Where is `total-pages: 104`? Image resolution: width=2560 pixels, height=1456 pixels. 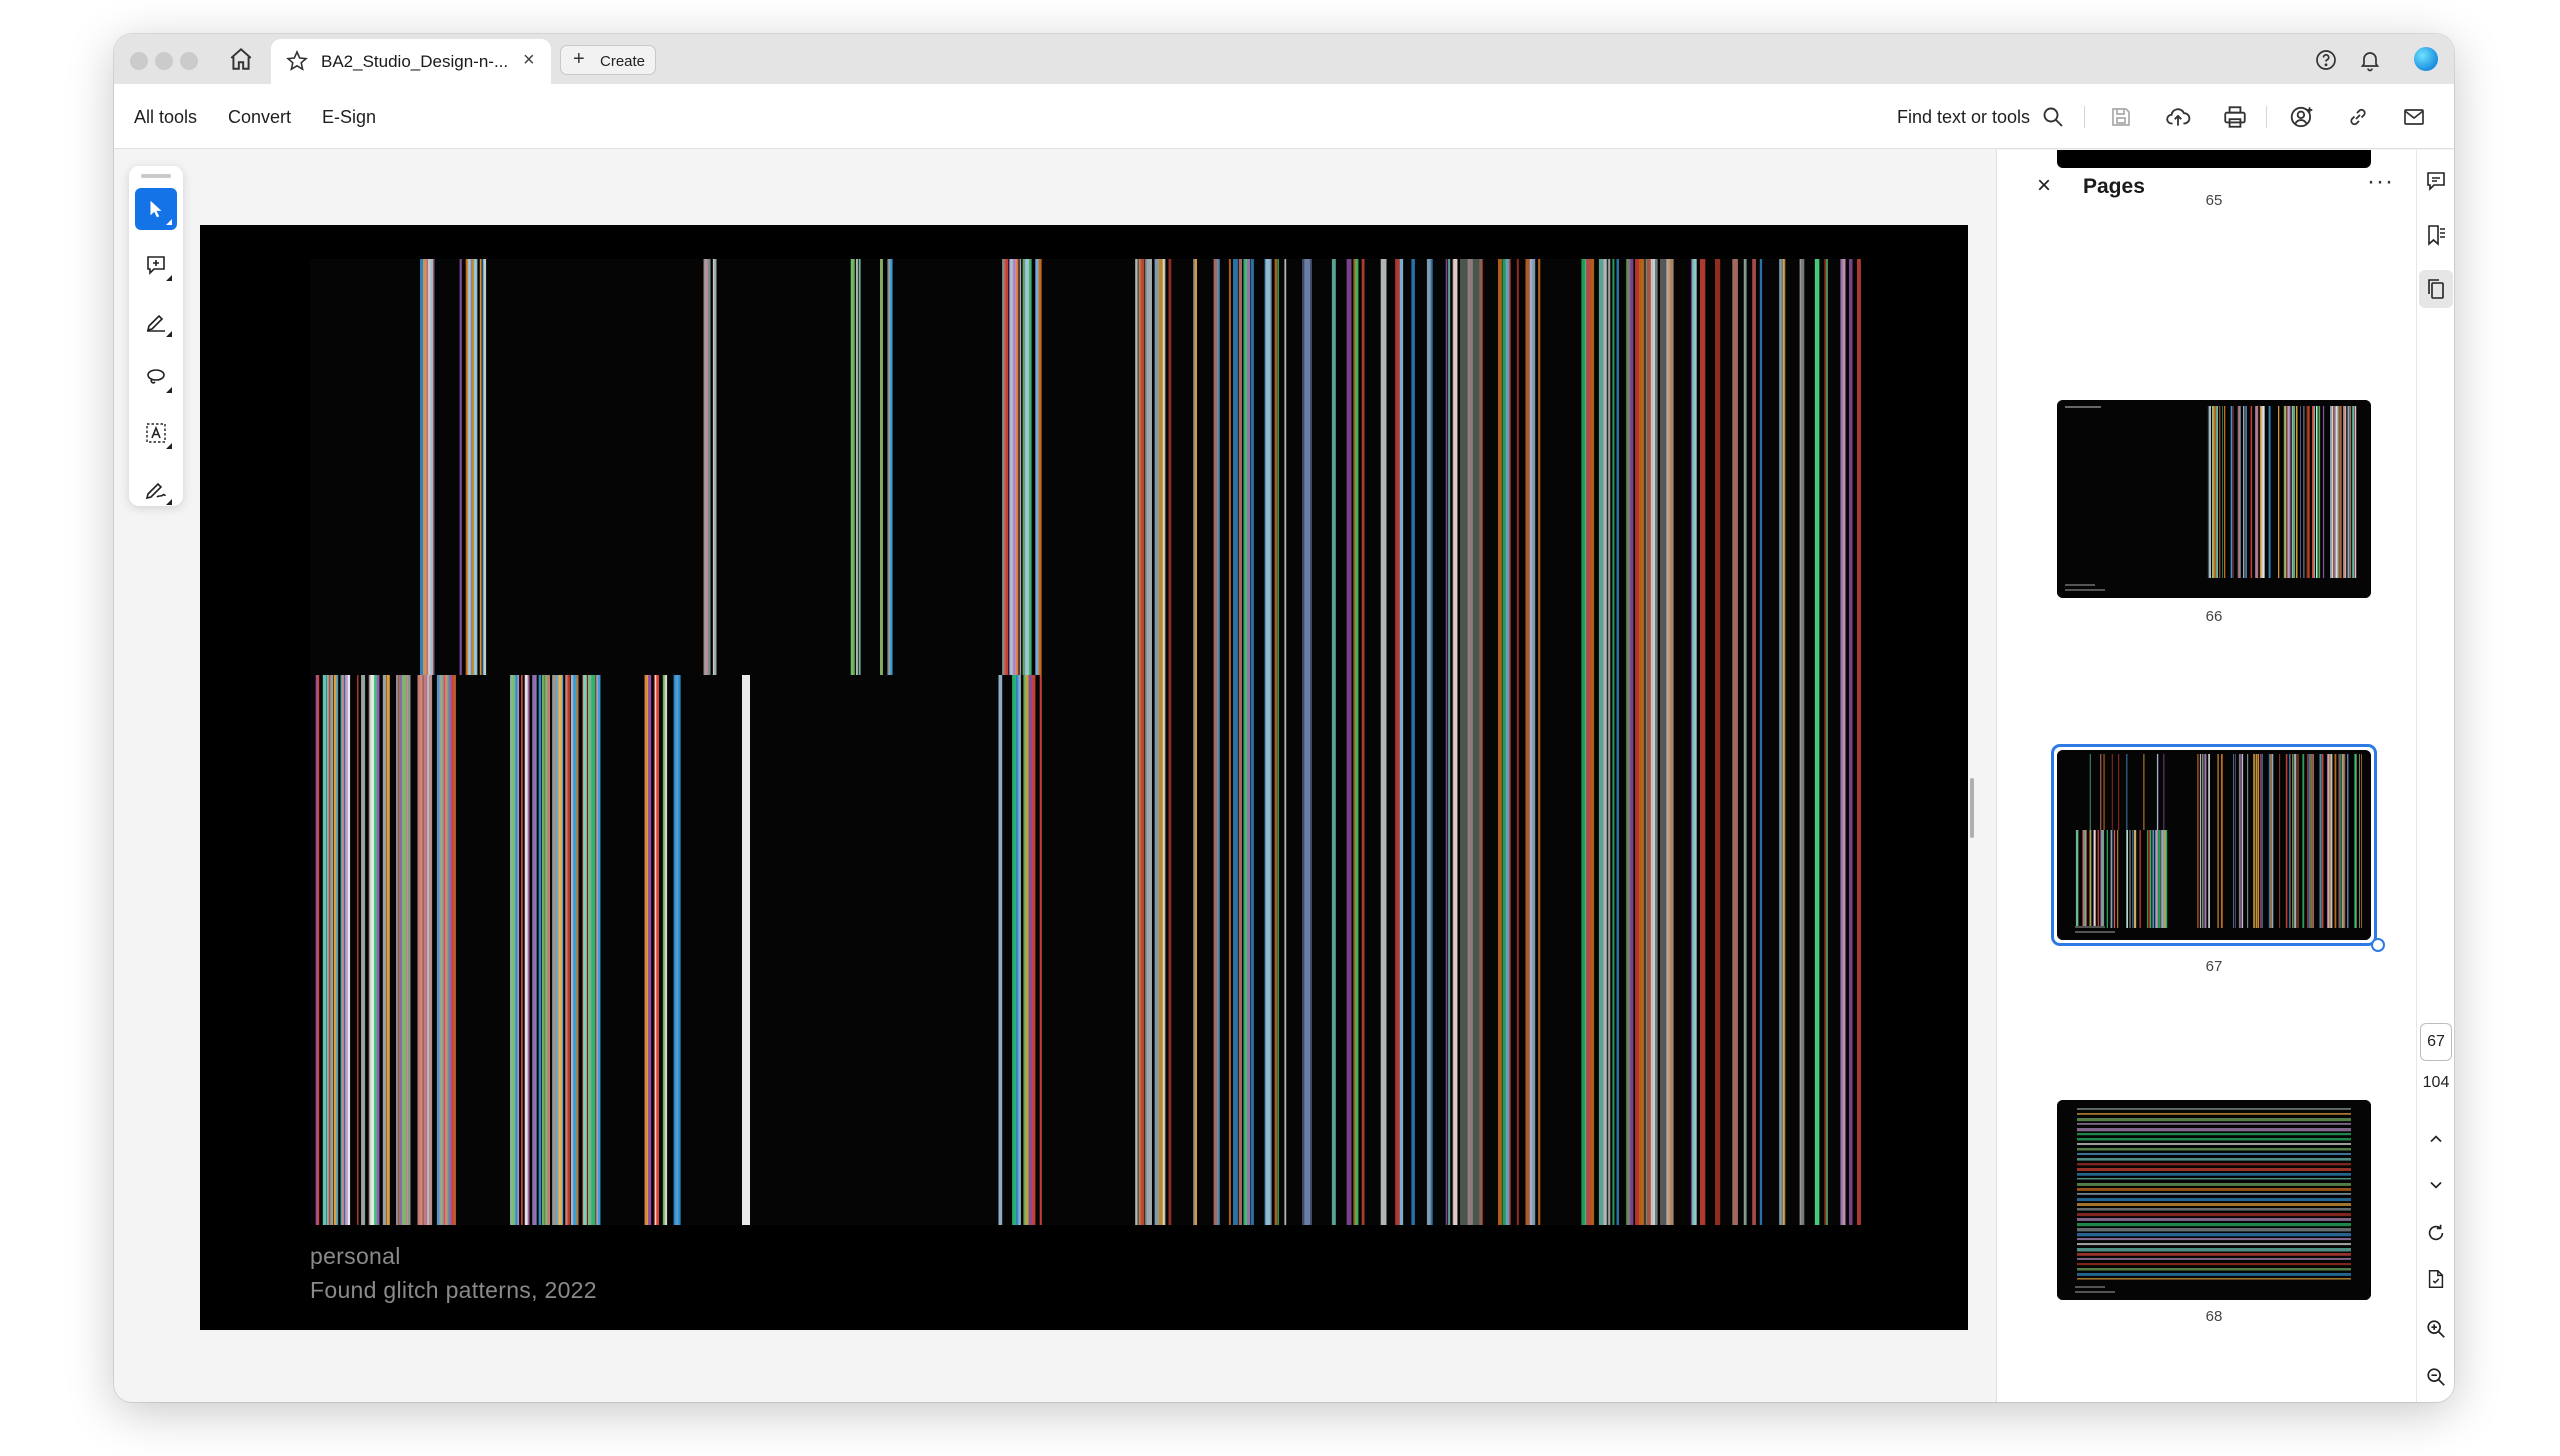
total-pages: 104 is located at coordinates (2436, 1082).